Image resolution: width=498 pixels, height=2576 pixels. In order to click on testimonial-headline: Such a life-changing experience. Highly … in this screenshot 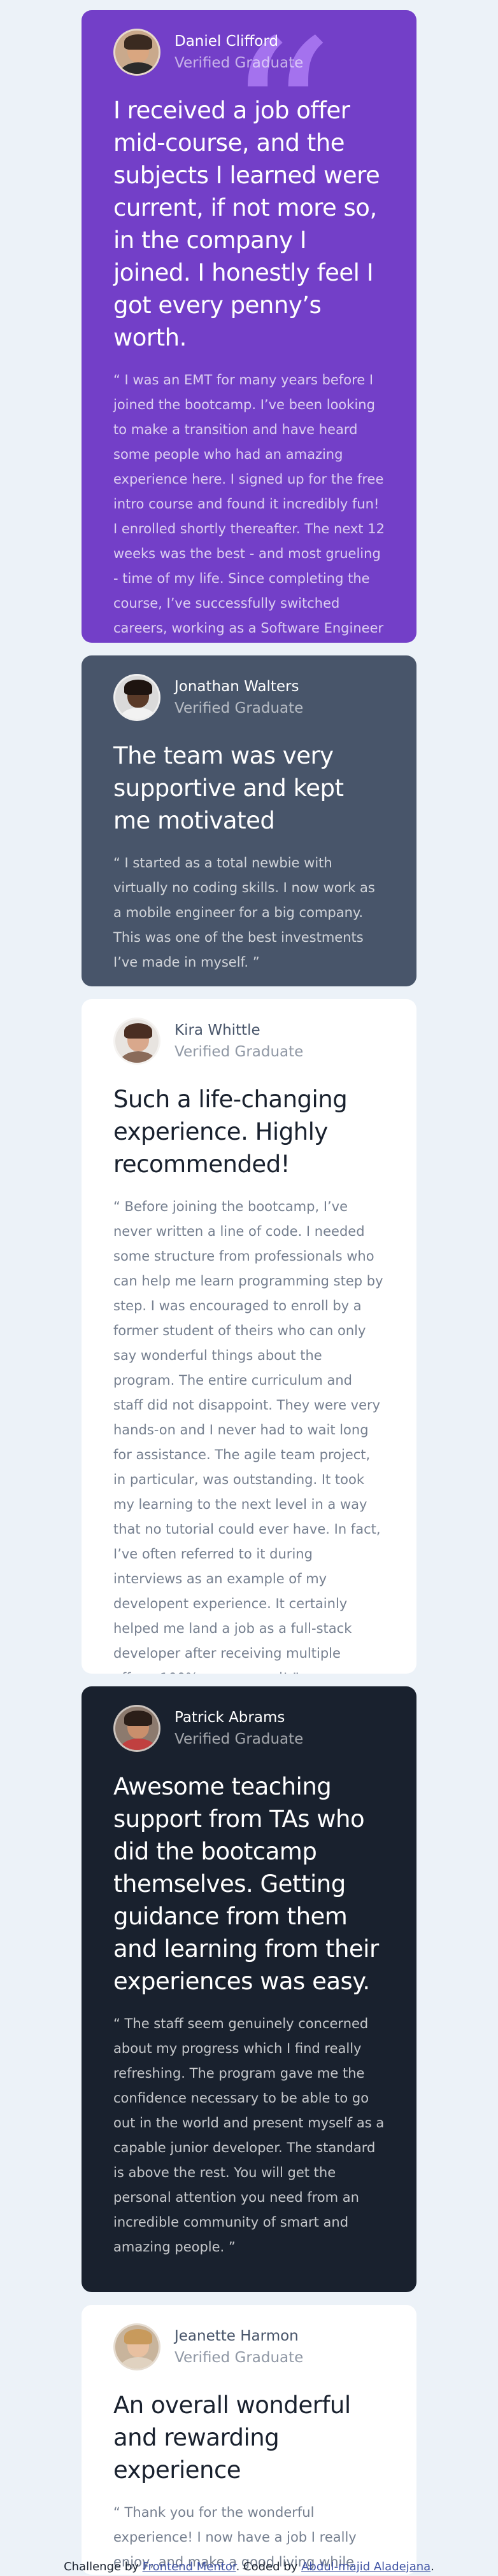, I will do `click(230, 1132)`.